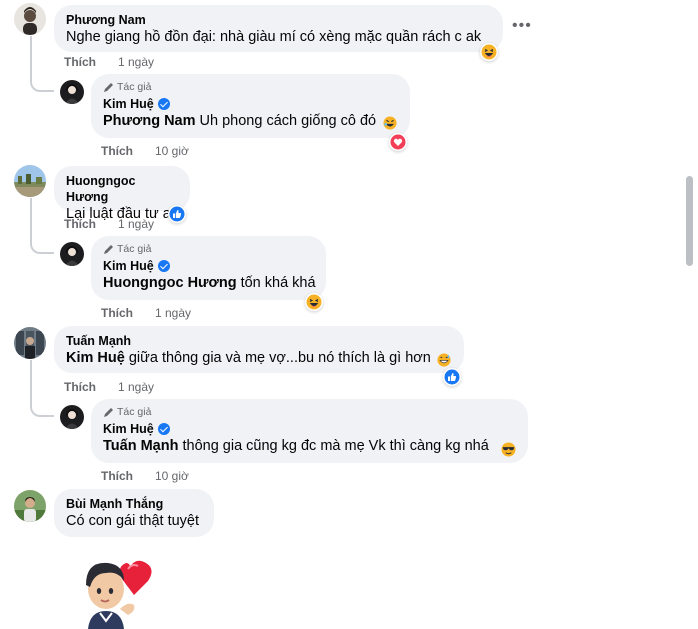 Image resolution: width=698 pixels, height=629 pixels. What do you see at coordinates (522, 26) in the screenshot?
I see `more-options-icon: •••` at bounding box center [522, 26].